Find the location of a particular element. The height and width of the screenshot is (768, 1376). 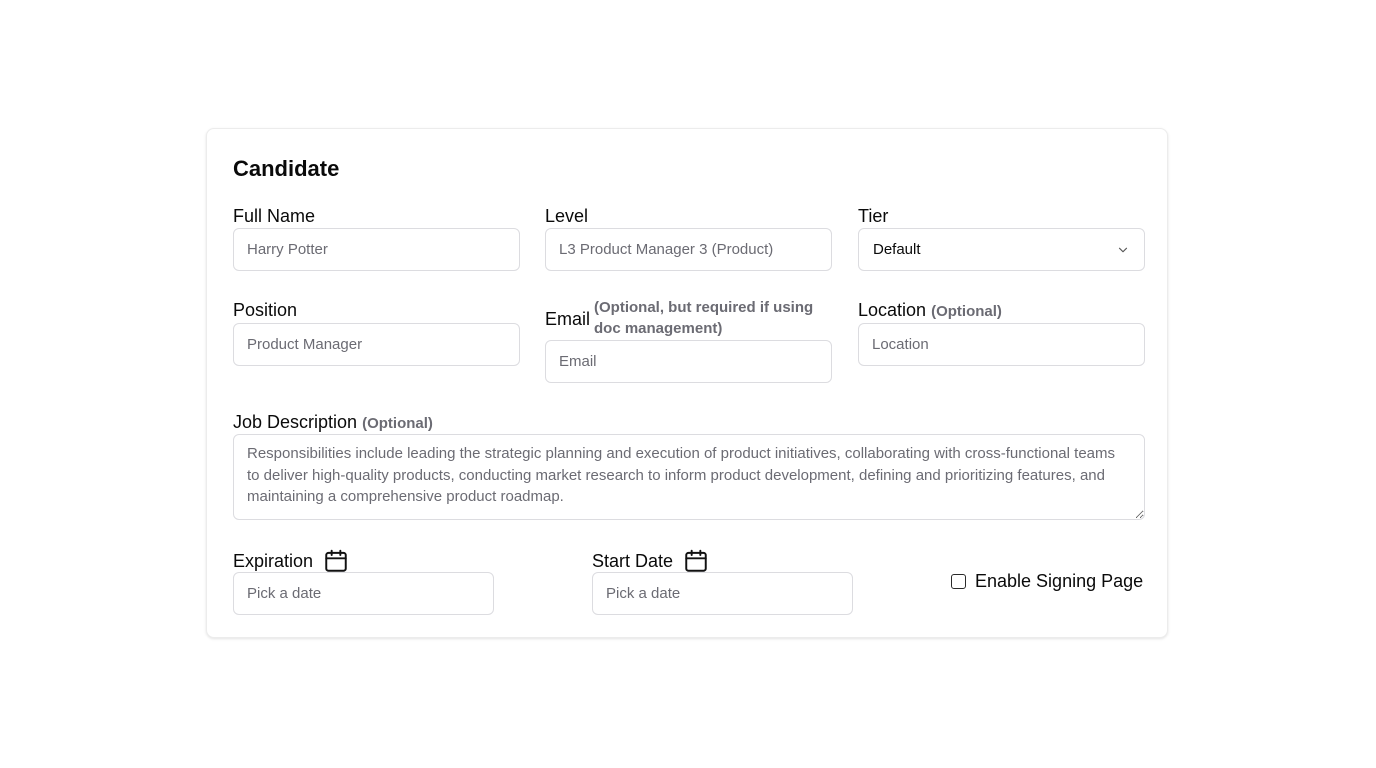

full-name-label: Full Name is located at coordinates (274, 216).